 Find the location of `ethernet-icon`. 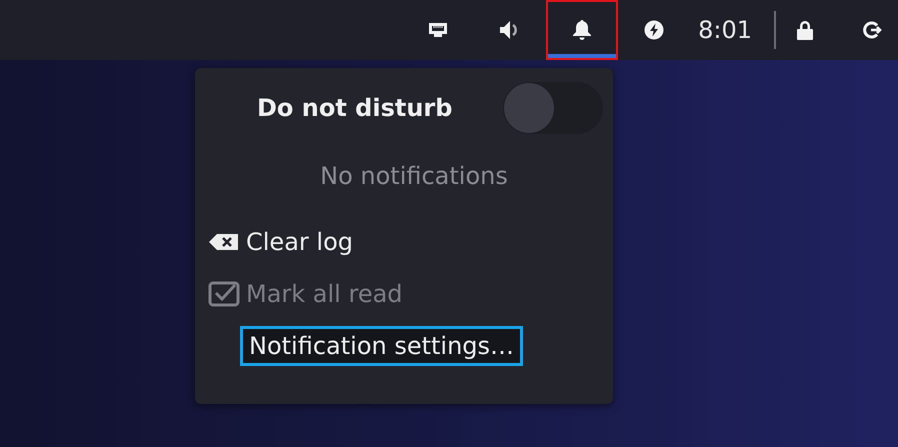

ethernet-icon is located at coordinates (438, 30).